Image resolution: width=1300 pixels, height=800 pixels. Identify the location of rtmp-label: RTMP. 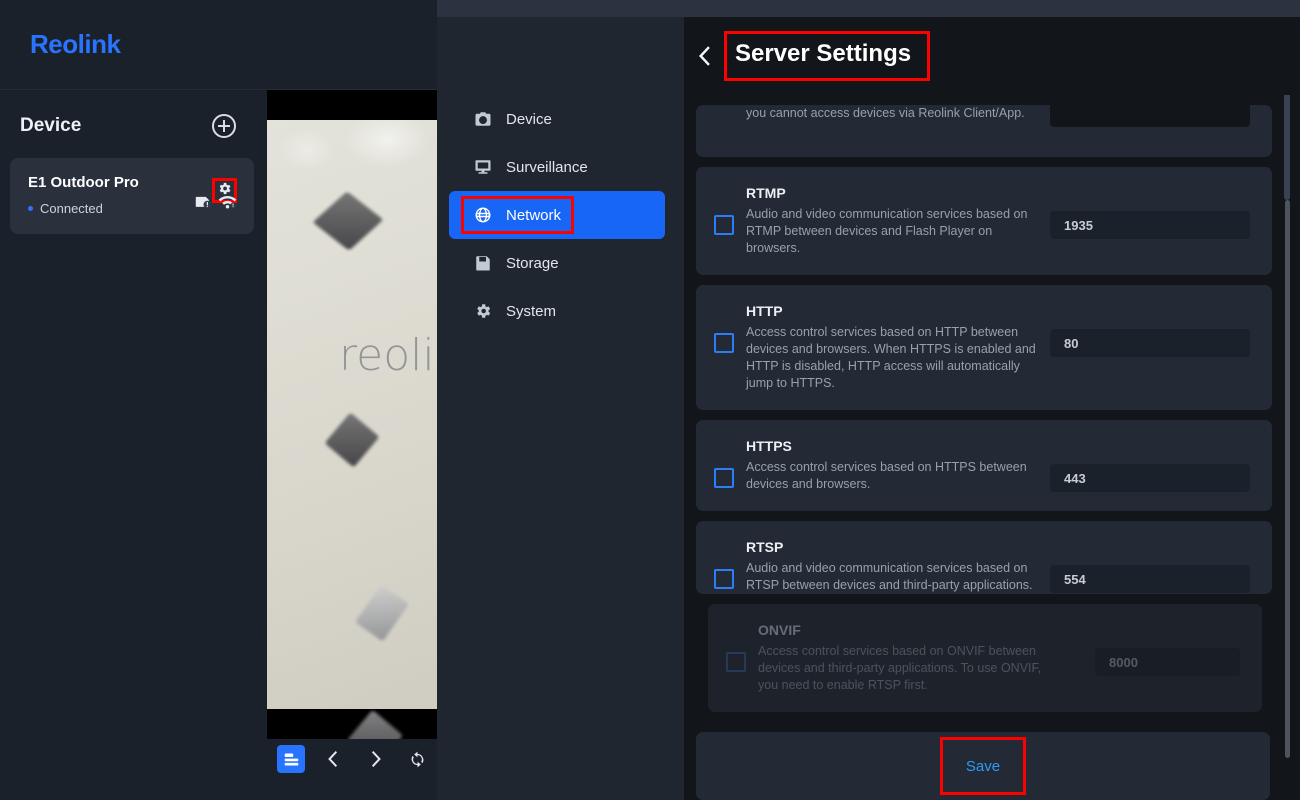
(766, 193).